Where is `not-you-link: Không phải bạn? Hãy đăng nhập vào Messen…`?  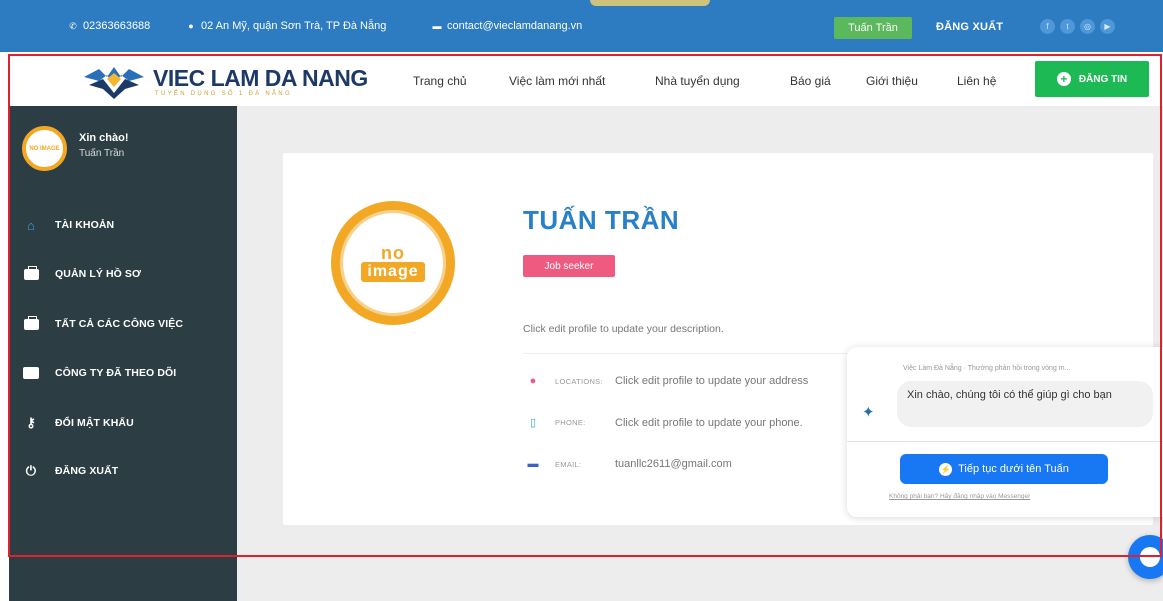 not-you-link: Không phải bạn? Hãy đăng nhập vào Messen… is located at coordinates (959, 496).